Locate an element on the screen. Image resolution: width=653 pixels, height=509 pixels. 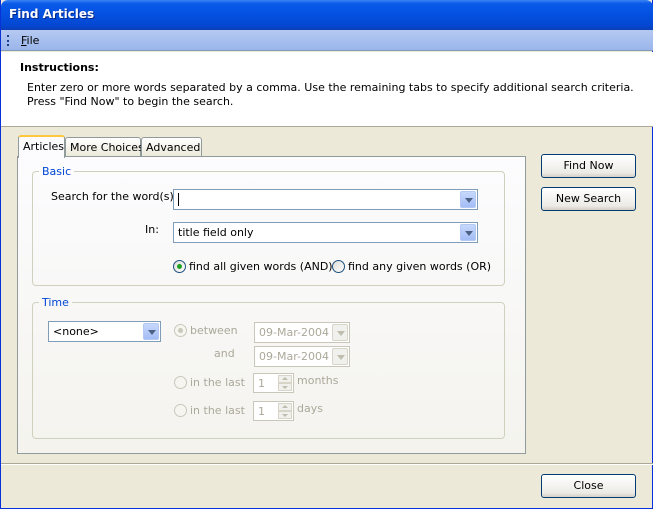
tab-advanced-label: Advanced is located at coordinates (173, 147).